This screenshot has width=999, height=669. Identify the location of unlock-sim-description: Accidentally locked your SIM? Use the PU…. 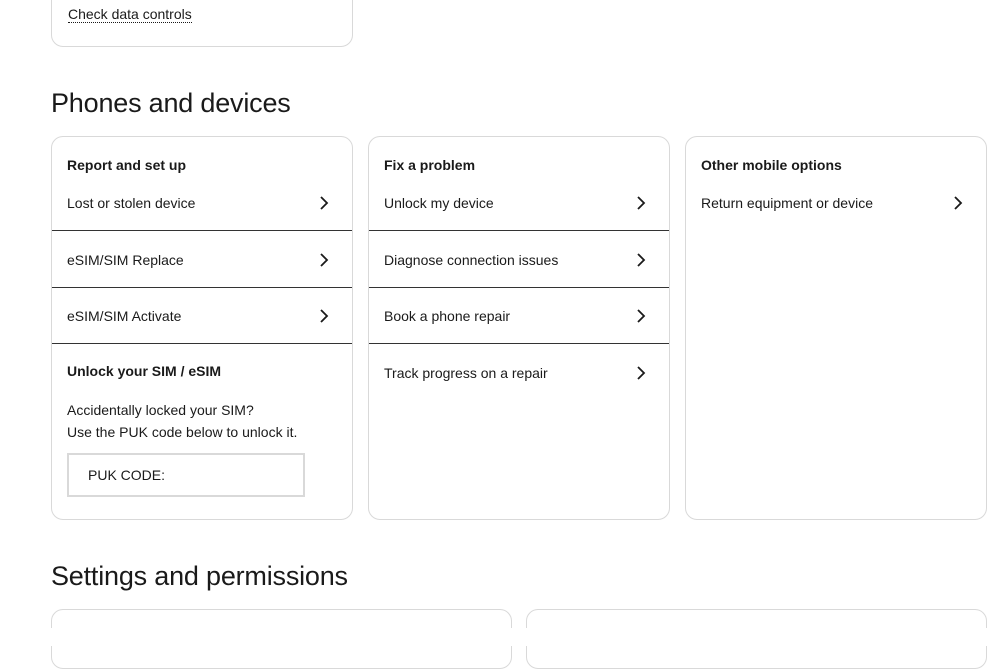
(182, 421).